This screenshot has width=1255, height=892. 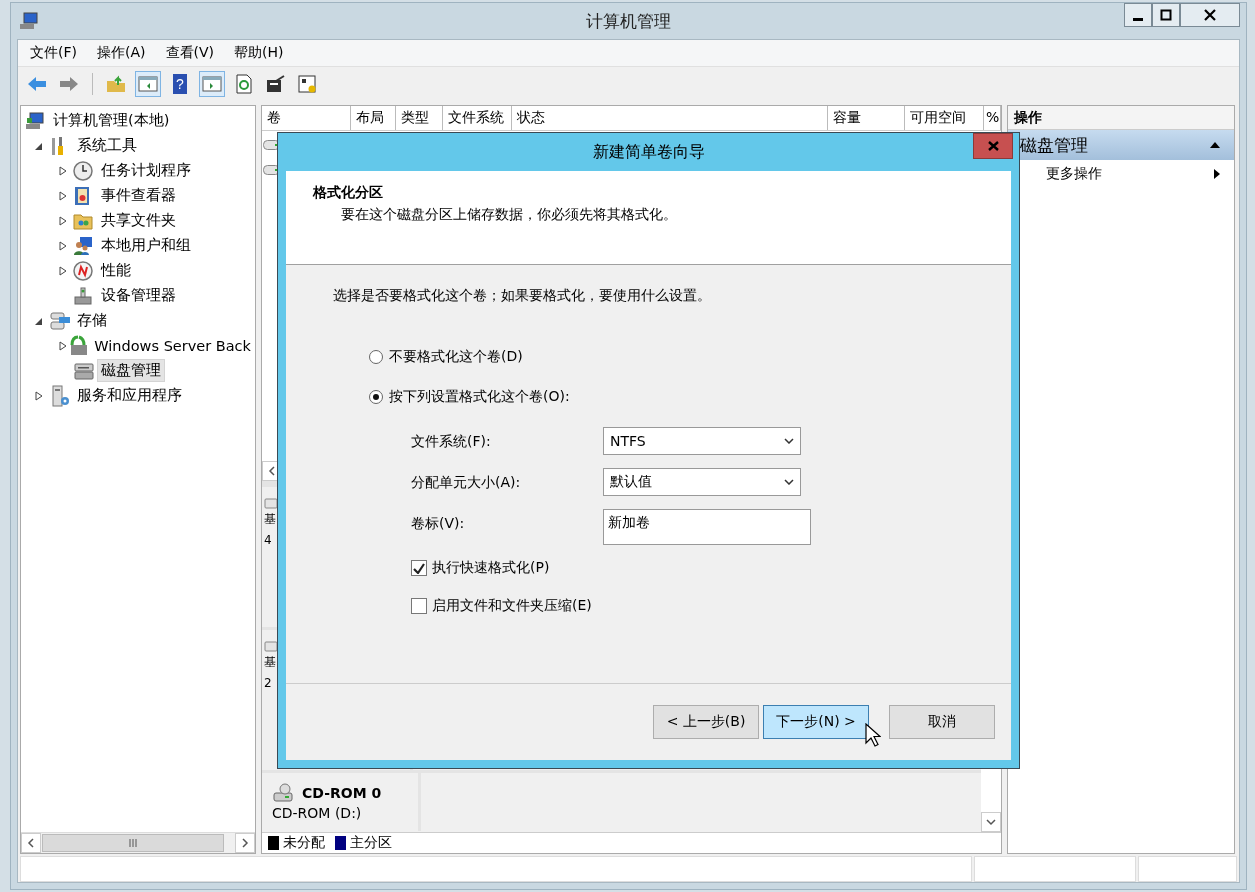 I want to click on cd-drive-icon, so click(x=283, y=793).